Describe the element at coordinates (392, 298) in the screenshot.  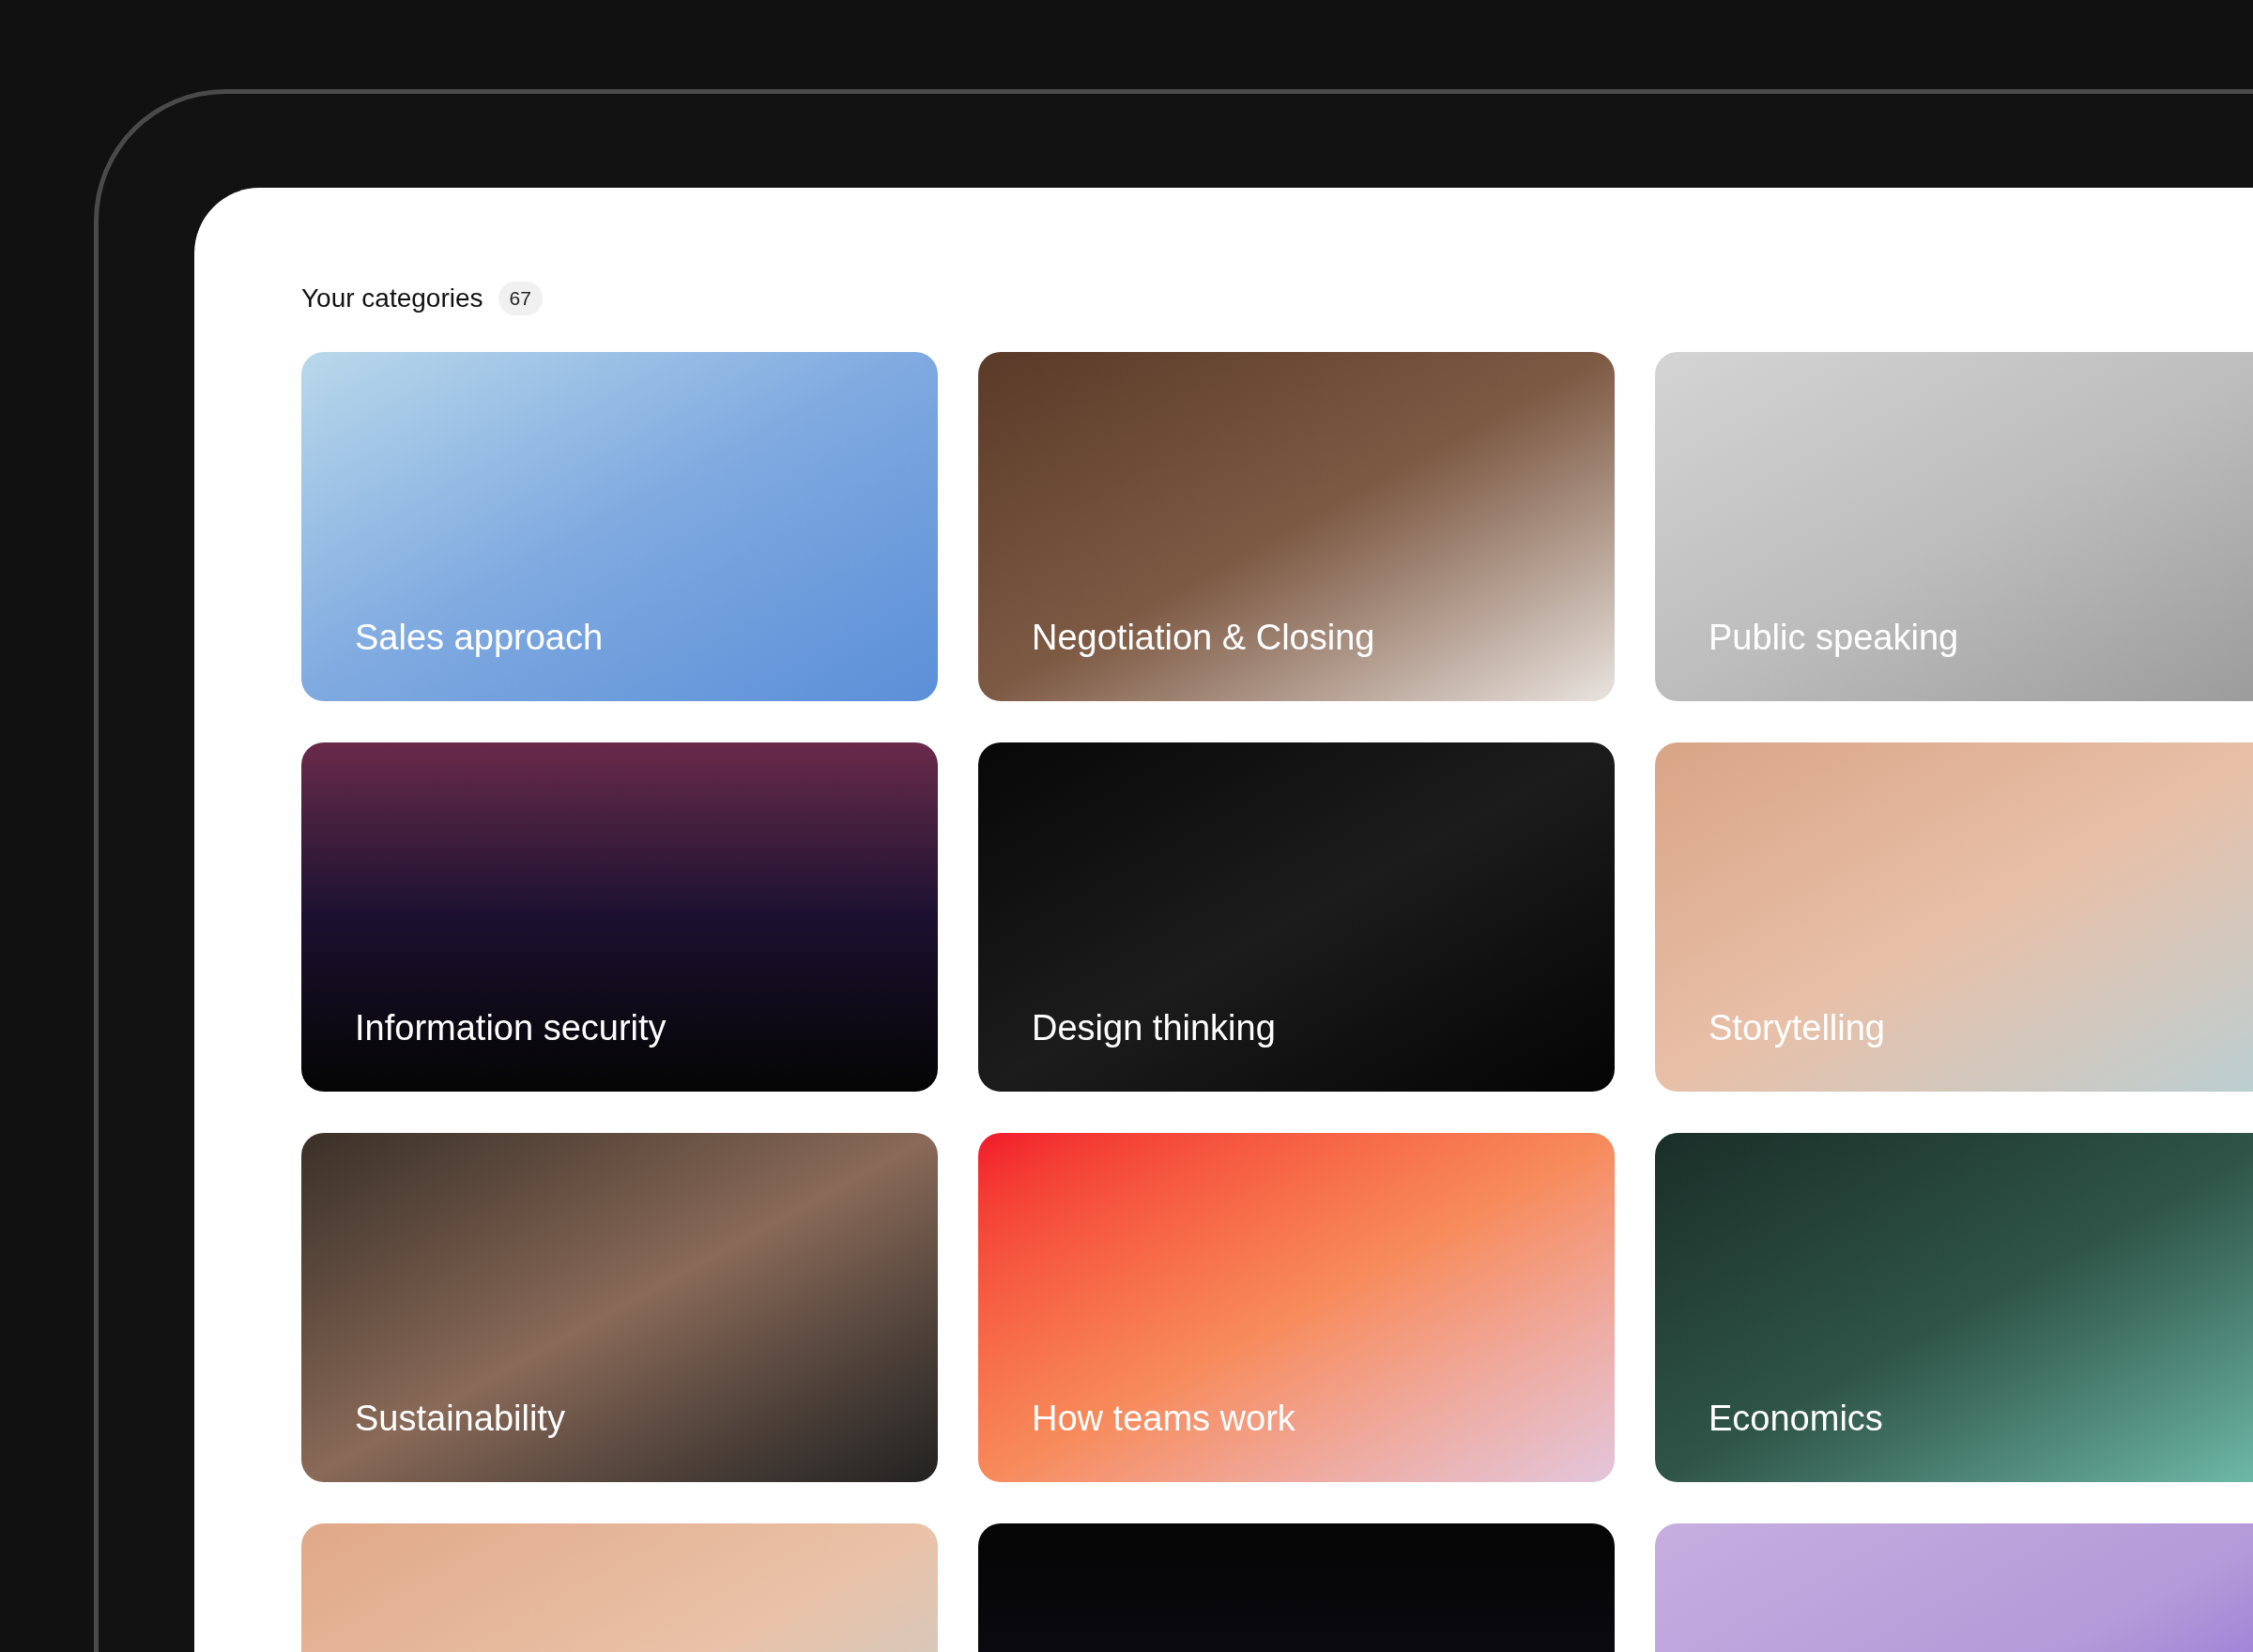
I see `section-title: Your categories` at that location.